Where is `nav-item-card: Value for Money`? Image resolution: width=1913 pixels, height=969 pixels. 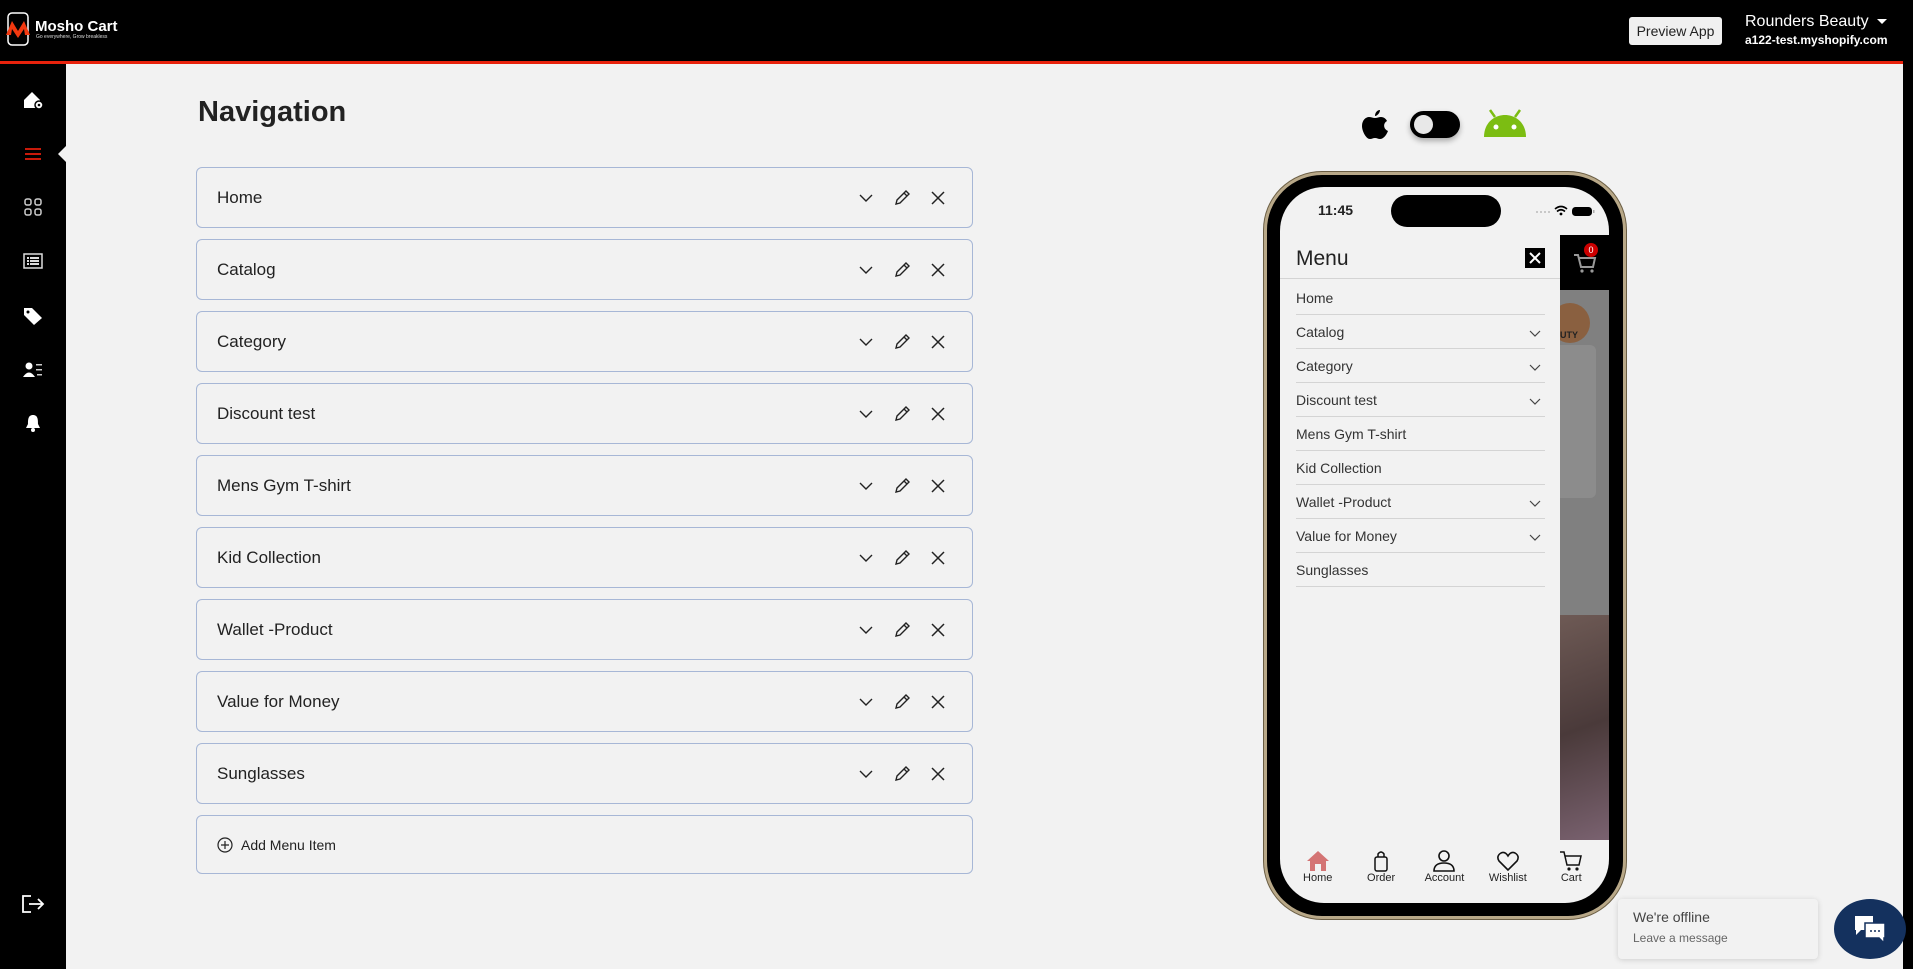
nav-item-card: Value for Money is located at coordinates (584, 701).